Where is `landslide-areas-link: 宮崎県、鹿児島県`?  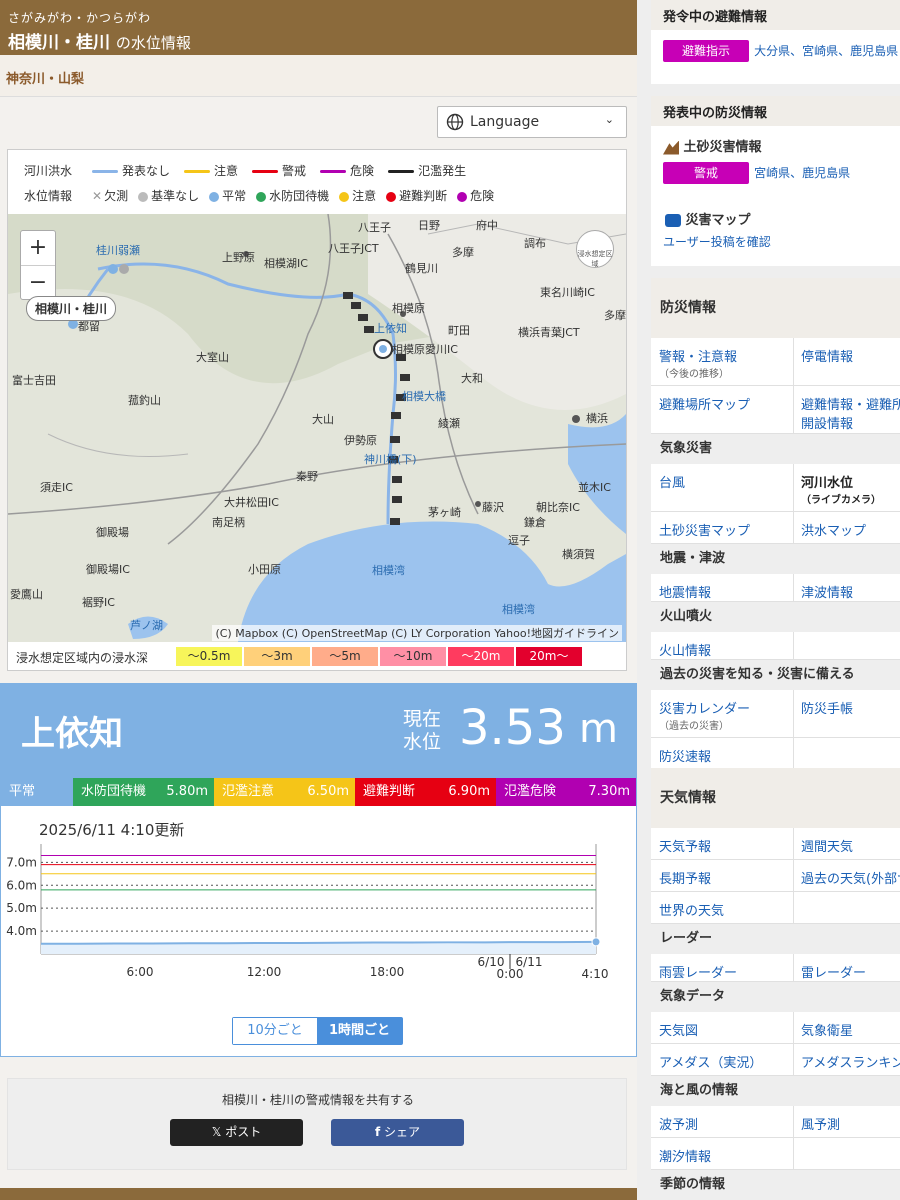 landslide-areas-link: 宮崎県、鹿児島県 is located at coordinates (802, 173).